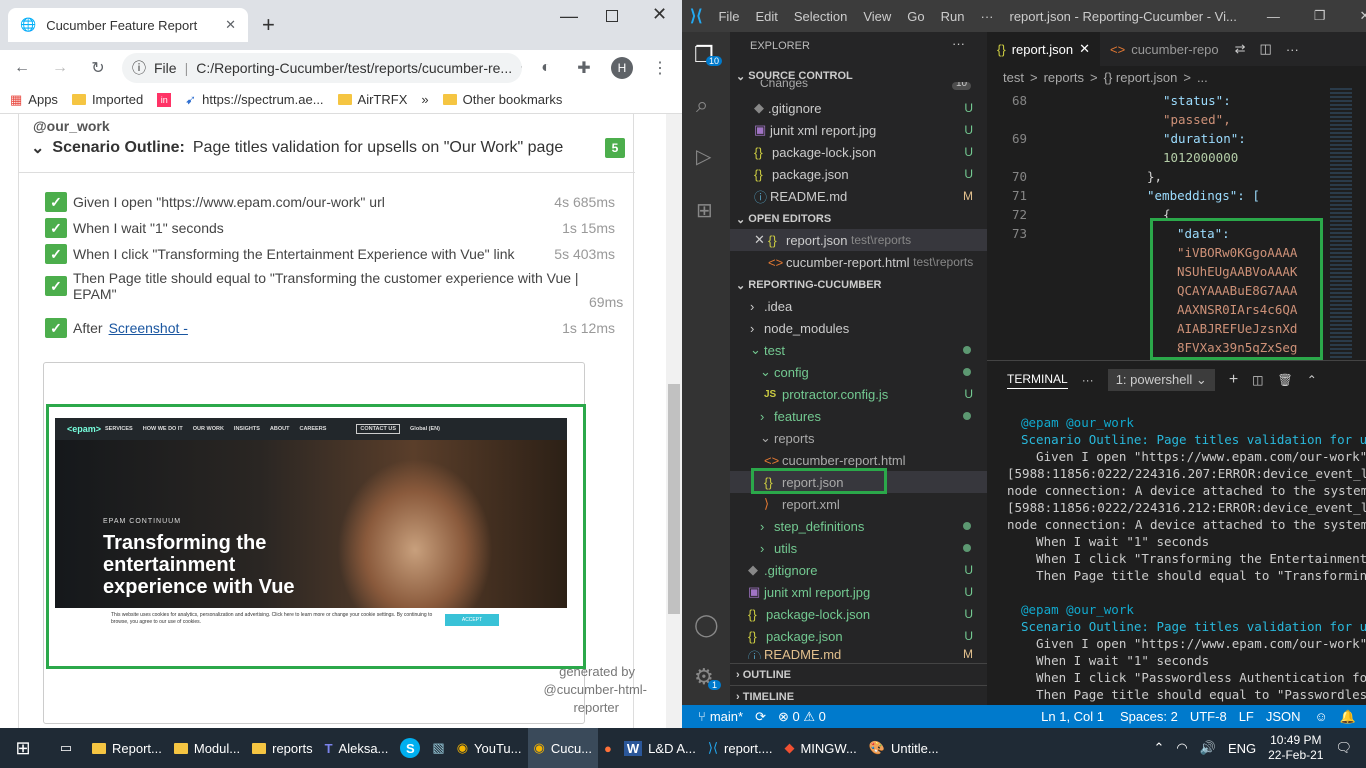 Image resolution: width=1366 pixels, height=768 pixels. I want to click on tree-folder: ⌄ test, so click(858, 350).